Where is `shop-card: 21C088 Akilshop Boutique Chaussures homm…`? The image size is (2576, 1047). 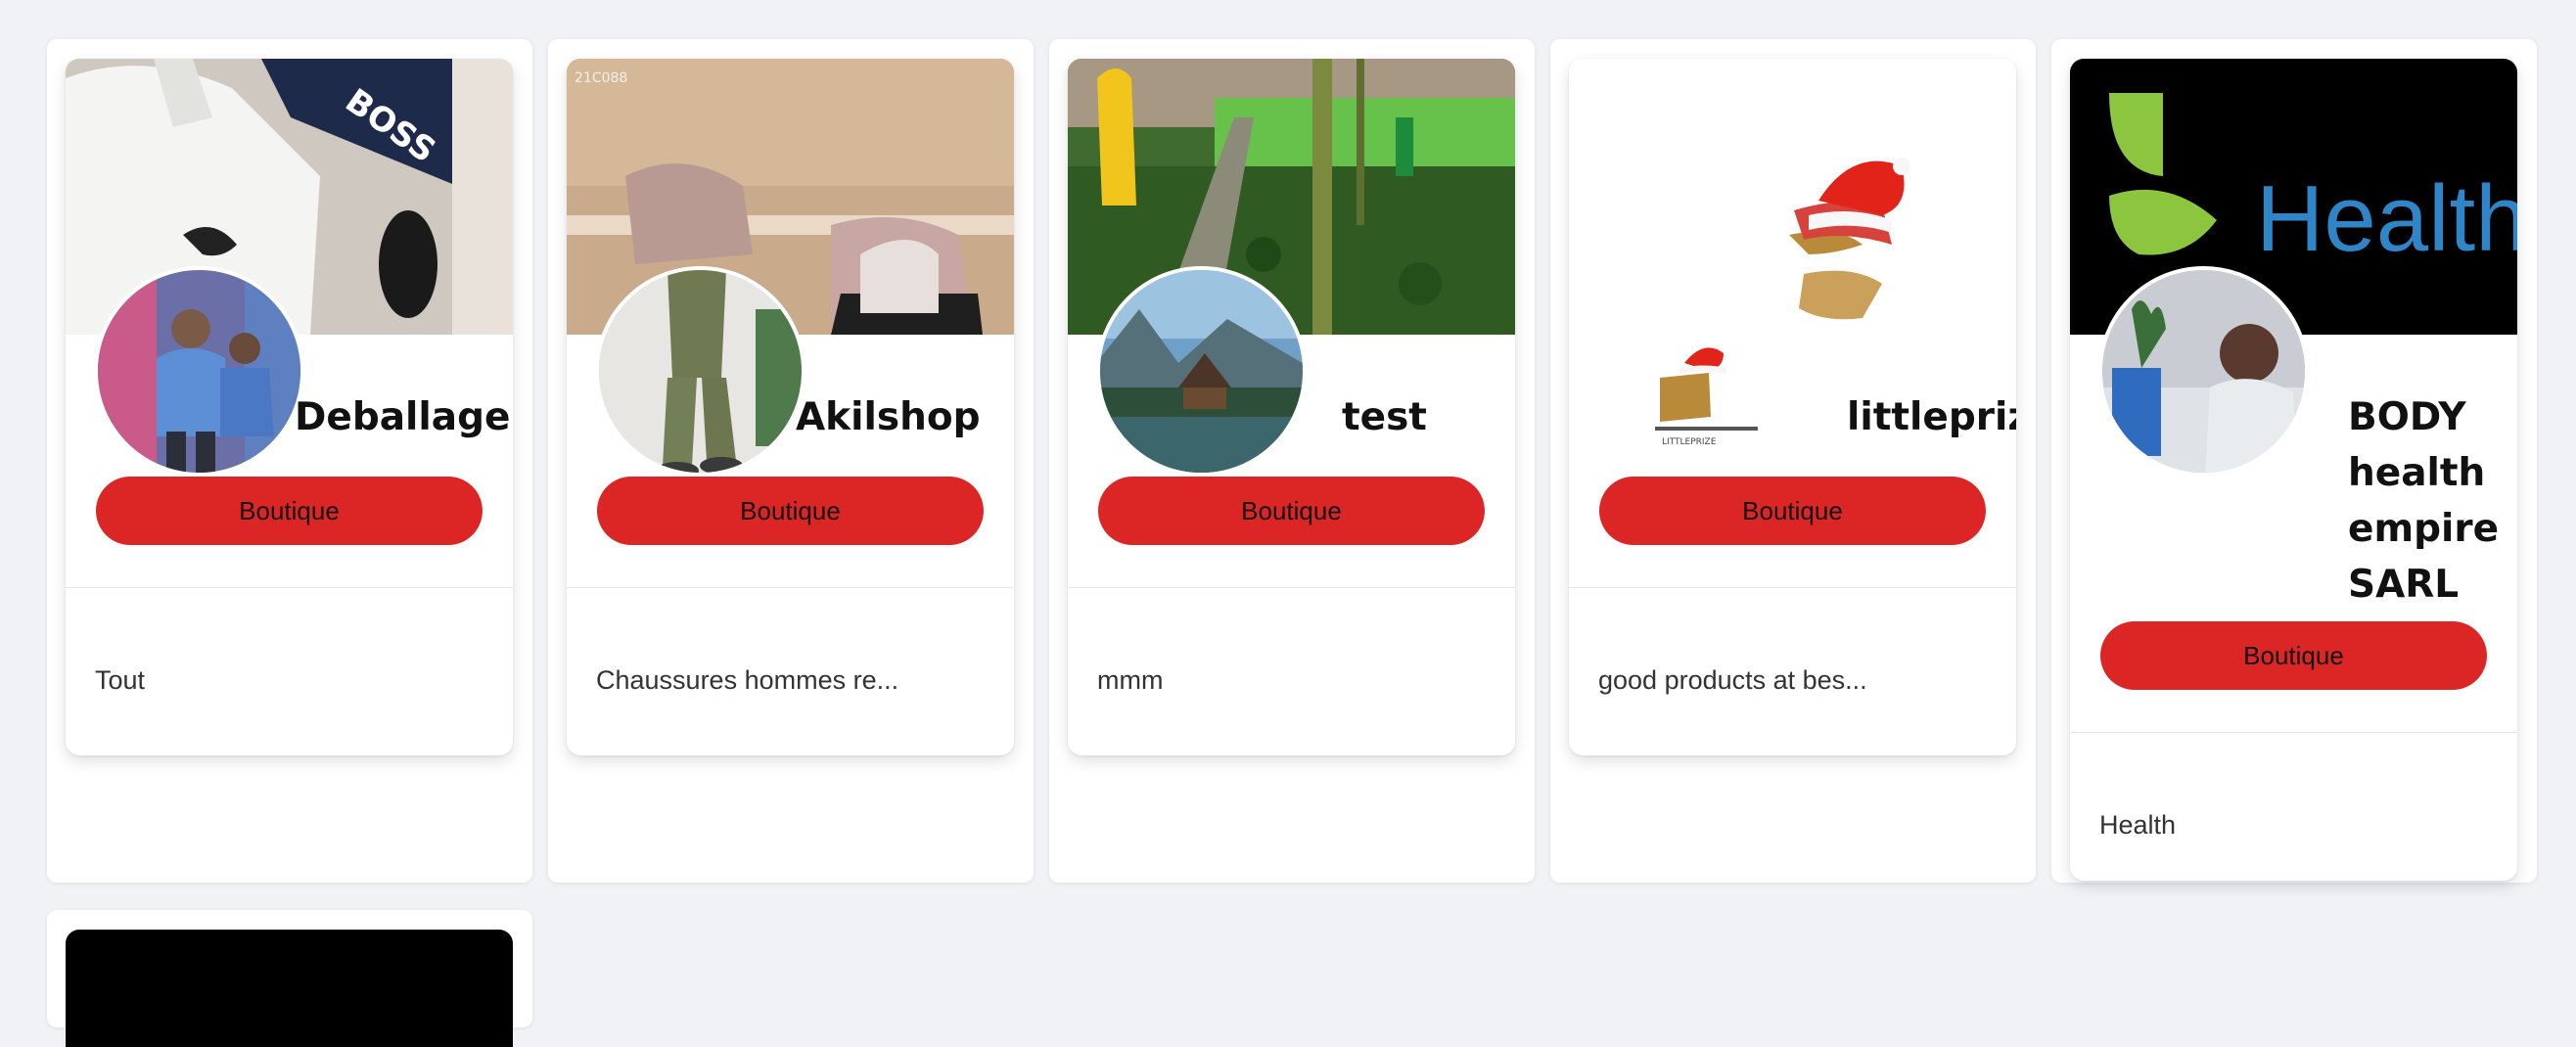
shop-card: 21C088 Akilshop Boutique Chaussures homm… is located at coordinates (791, 407).